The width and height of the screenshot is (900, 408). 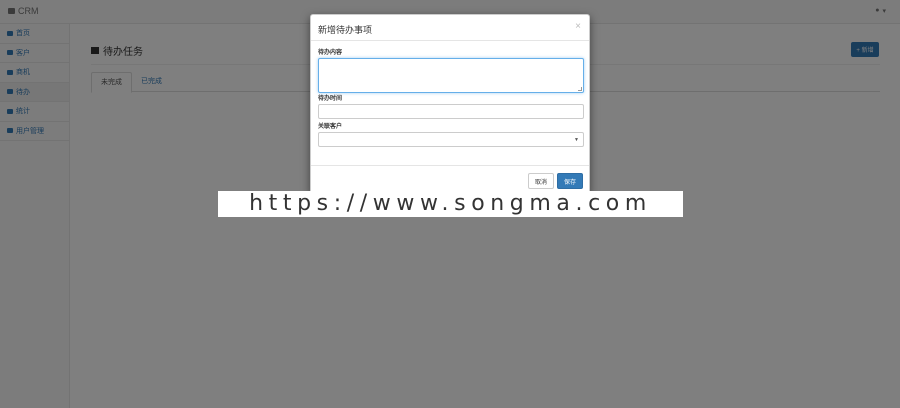 What do you see at coordinates (451, 111) in the screenshot?
I see `time-input` at bounding box center [451, 111].